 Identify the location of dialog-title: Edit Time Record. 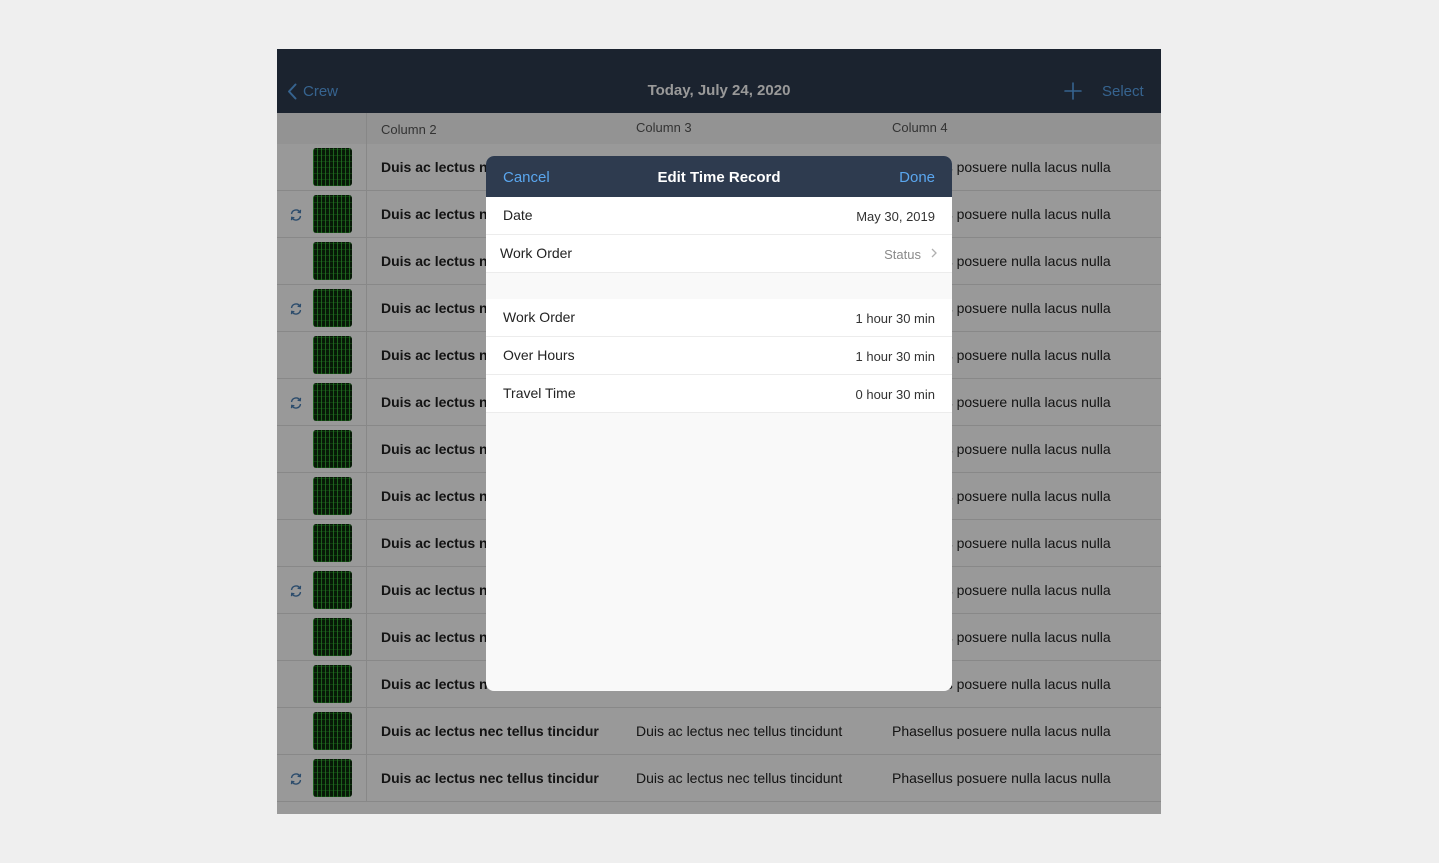
(719, 177).